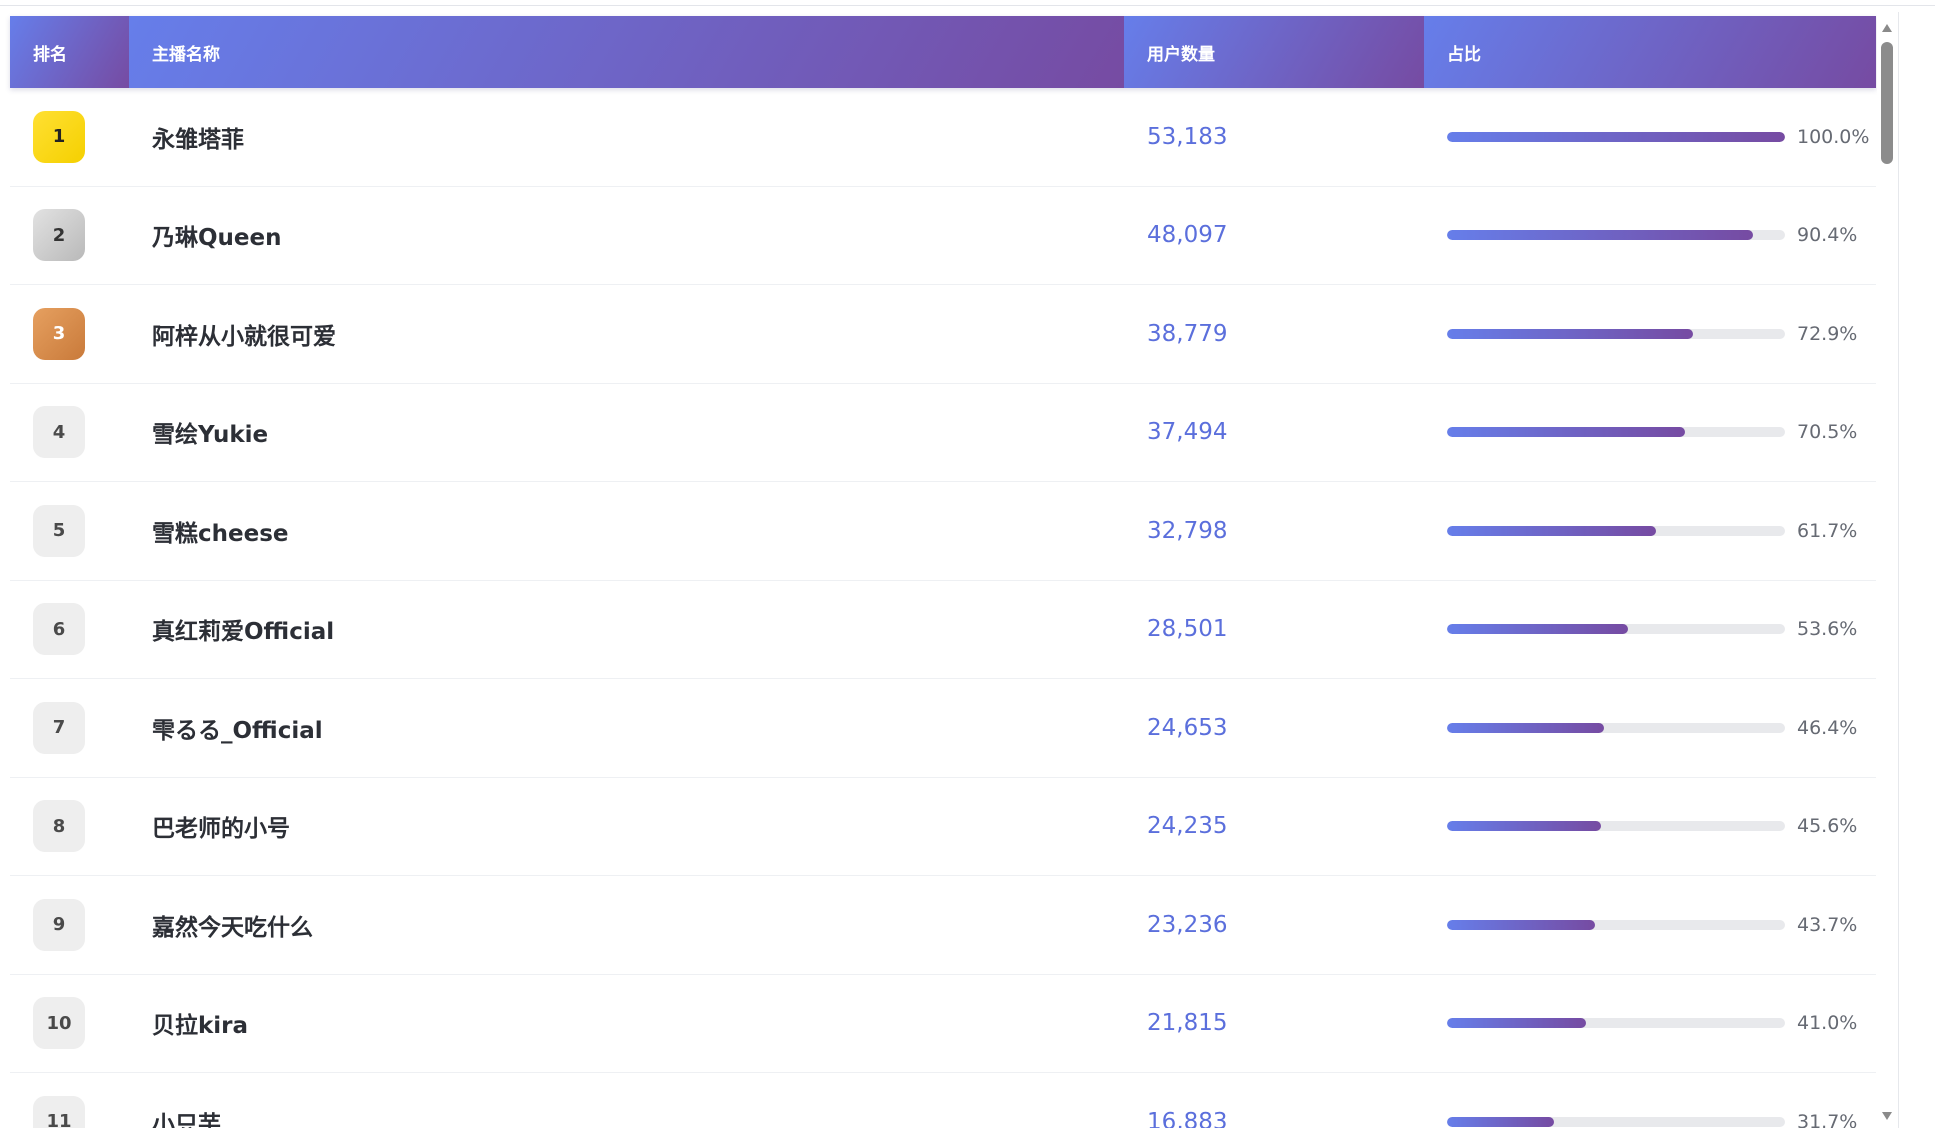 The image size is (1935, 1128). Describe the element at coordinates (69, 52) in the screenshot. I see `header-rank: 排名` at that location.